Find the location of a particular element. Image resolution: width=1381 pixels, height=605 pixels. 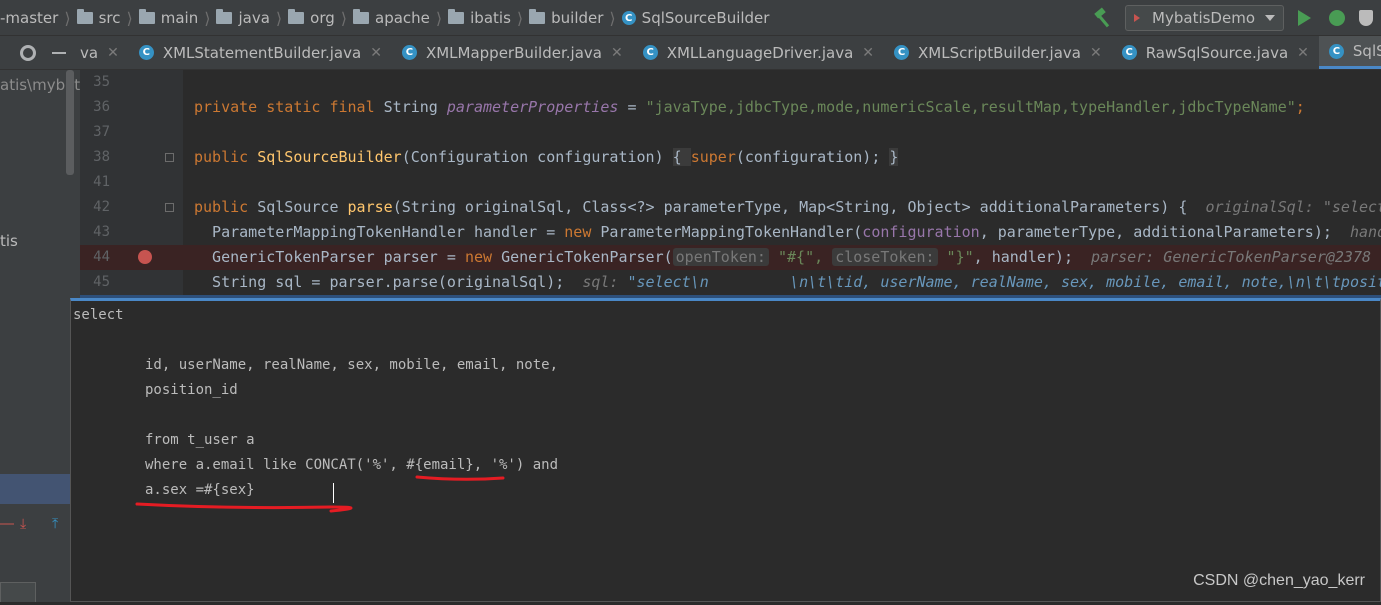

debug-value: parser: GenericTokenParser@2378 is located at coordinates (1222, 257).